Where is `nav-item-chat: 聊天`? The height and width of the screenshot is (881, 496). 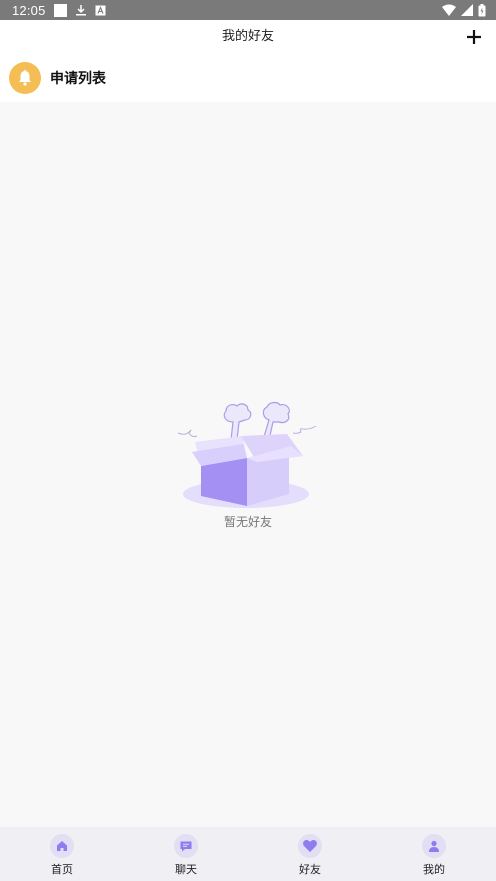
nav-item-chat: 聊天 is located at coordinates (186, 854).